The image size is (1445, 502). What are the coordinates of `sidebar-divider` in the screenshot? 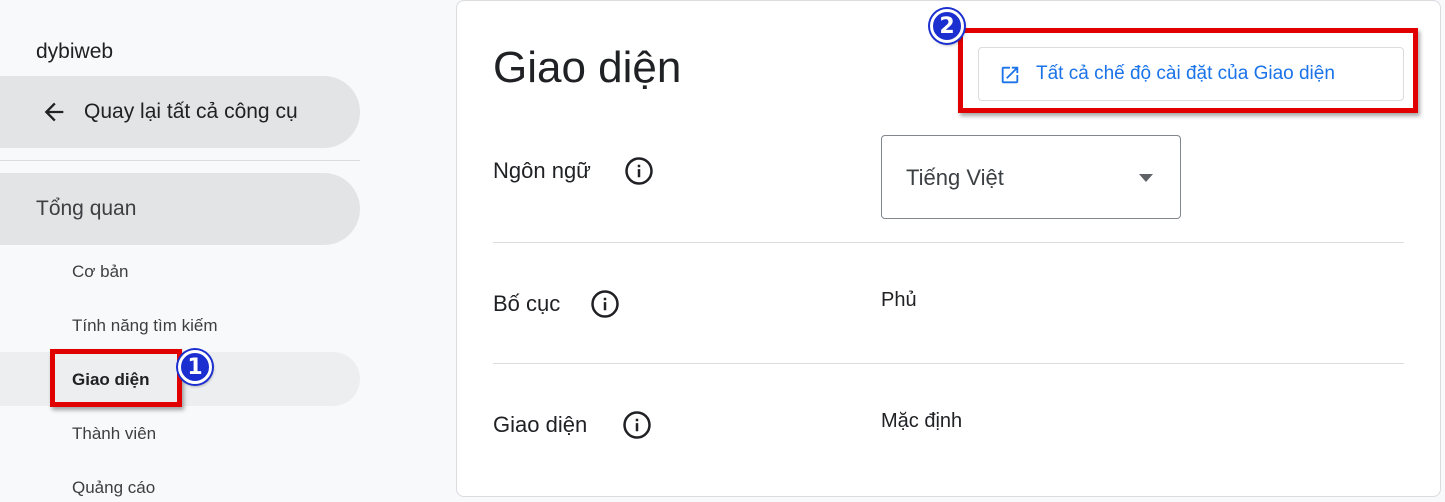 It's located at (180, 160).